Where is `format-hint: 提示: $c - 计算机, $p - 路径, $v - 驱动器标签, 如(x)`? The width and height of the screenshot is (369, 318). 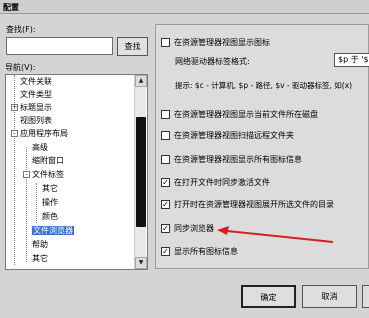
format-hint: 提示: $c - 计算机, $p - 路径, $v - 驱动器标签, 如(x) is located at coordinates (264, 85).